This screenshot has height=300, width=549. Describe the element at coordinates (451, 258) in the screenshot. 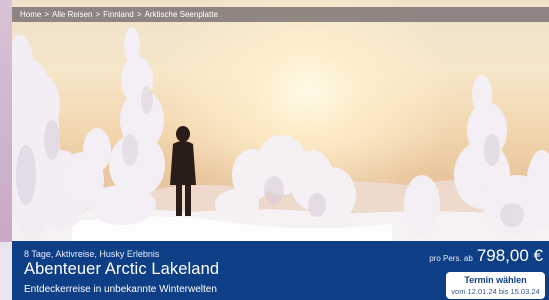

I see `price-prefix: pro Pers. ab` at that location.